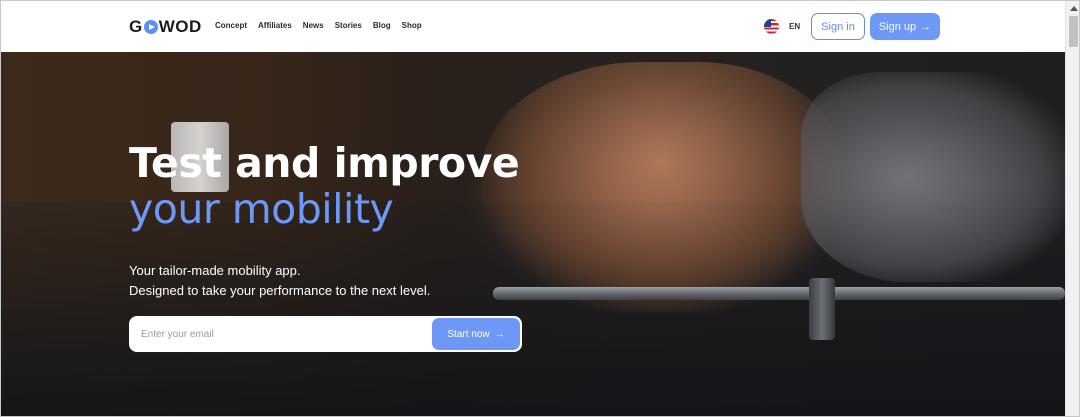  I want to click on hero-title-line2: your mobility, so click(261, 209).